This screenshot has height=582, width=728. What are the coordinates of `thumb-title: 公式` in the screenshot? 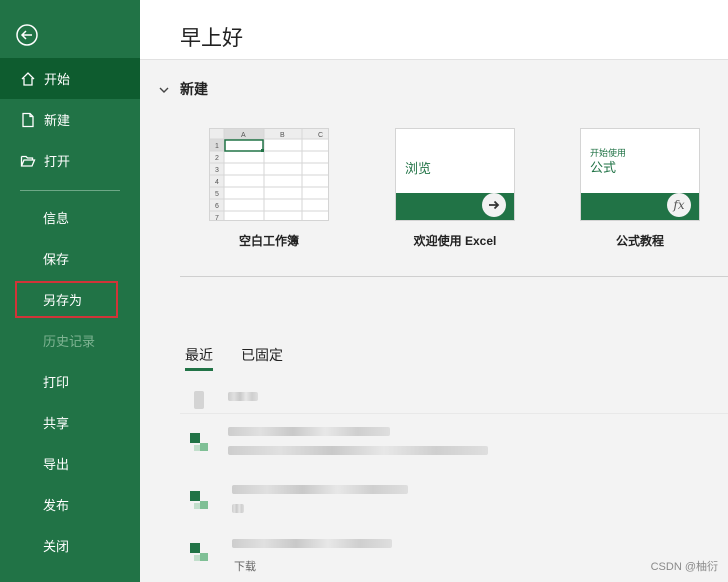 It's located at (603, 167).